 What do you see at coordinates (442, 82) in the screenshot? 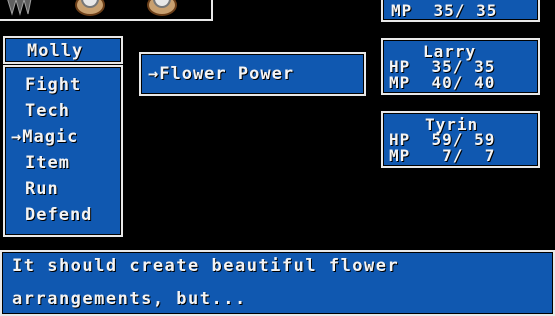
I see `party-member-larry-mp: MP 40∕ 40` at bounding box center [442, 82].